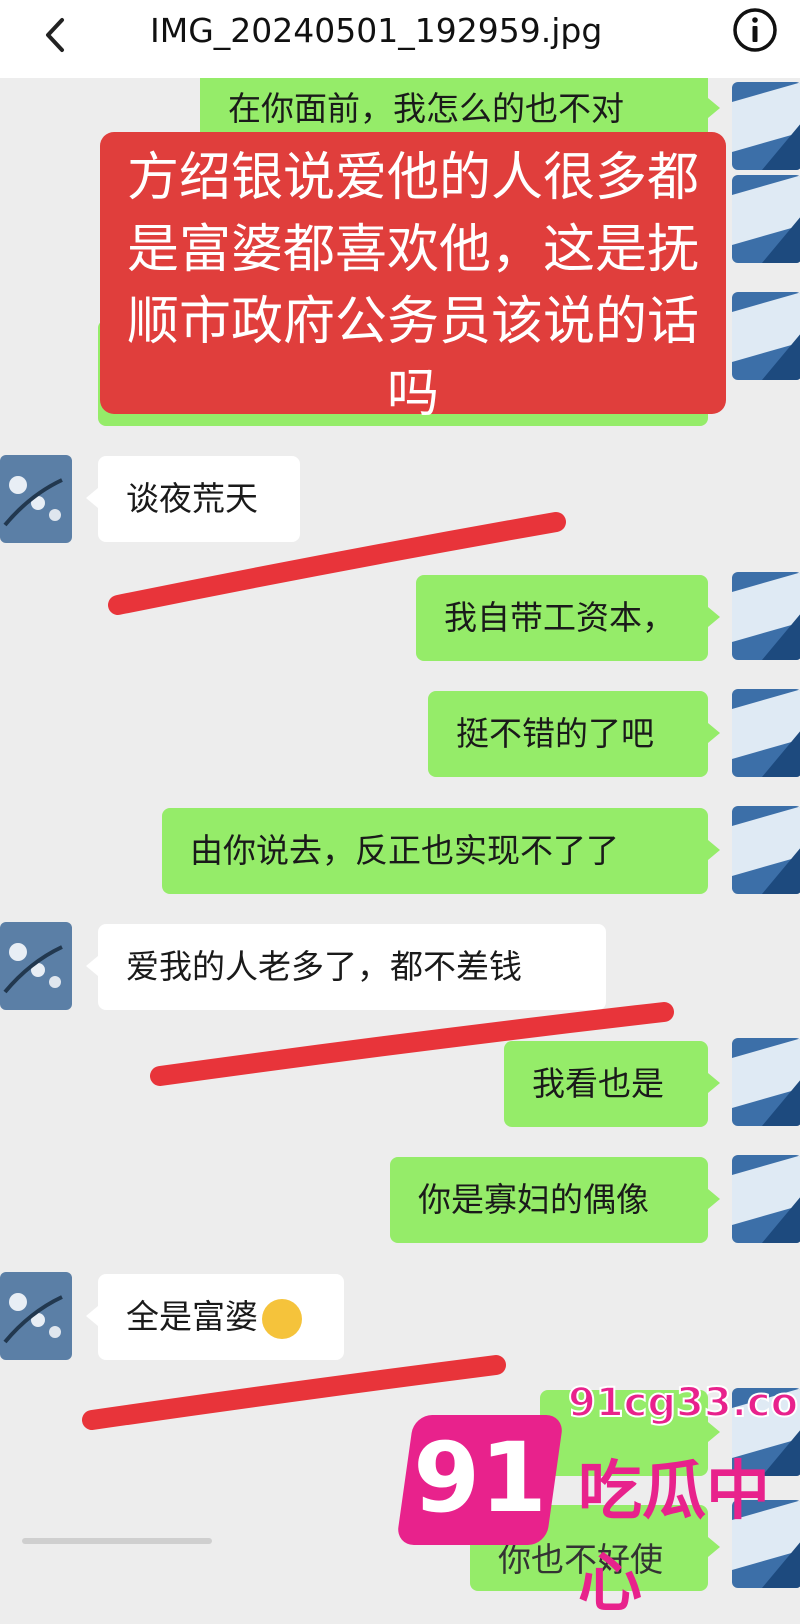 Image resolution: width=800 pixels, height=1624 pixels. Describe the element at coordinates (412, 394) in the screenshot. I see `callout-line: 吗` at that location.